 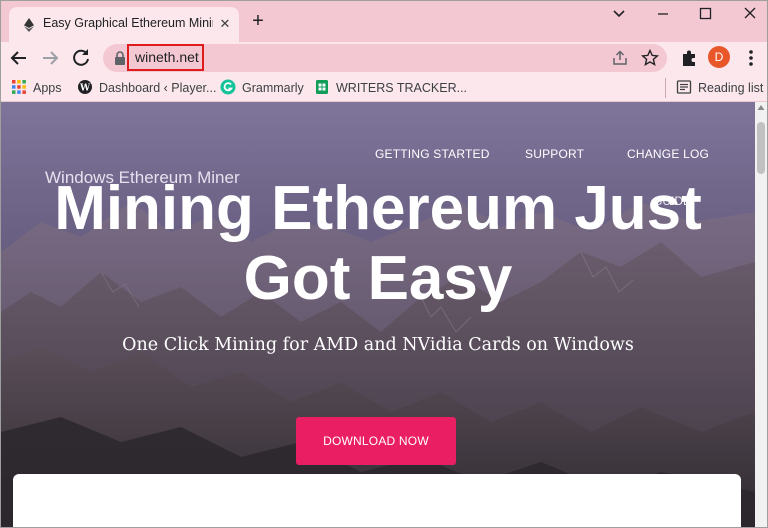 I want to click on tab-close-icon: ✕, so click(x=225, y=24).